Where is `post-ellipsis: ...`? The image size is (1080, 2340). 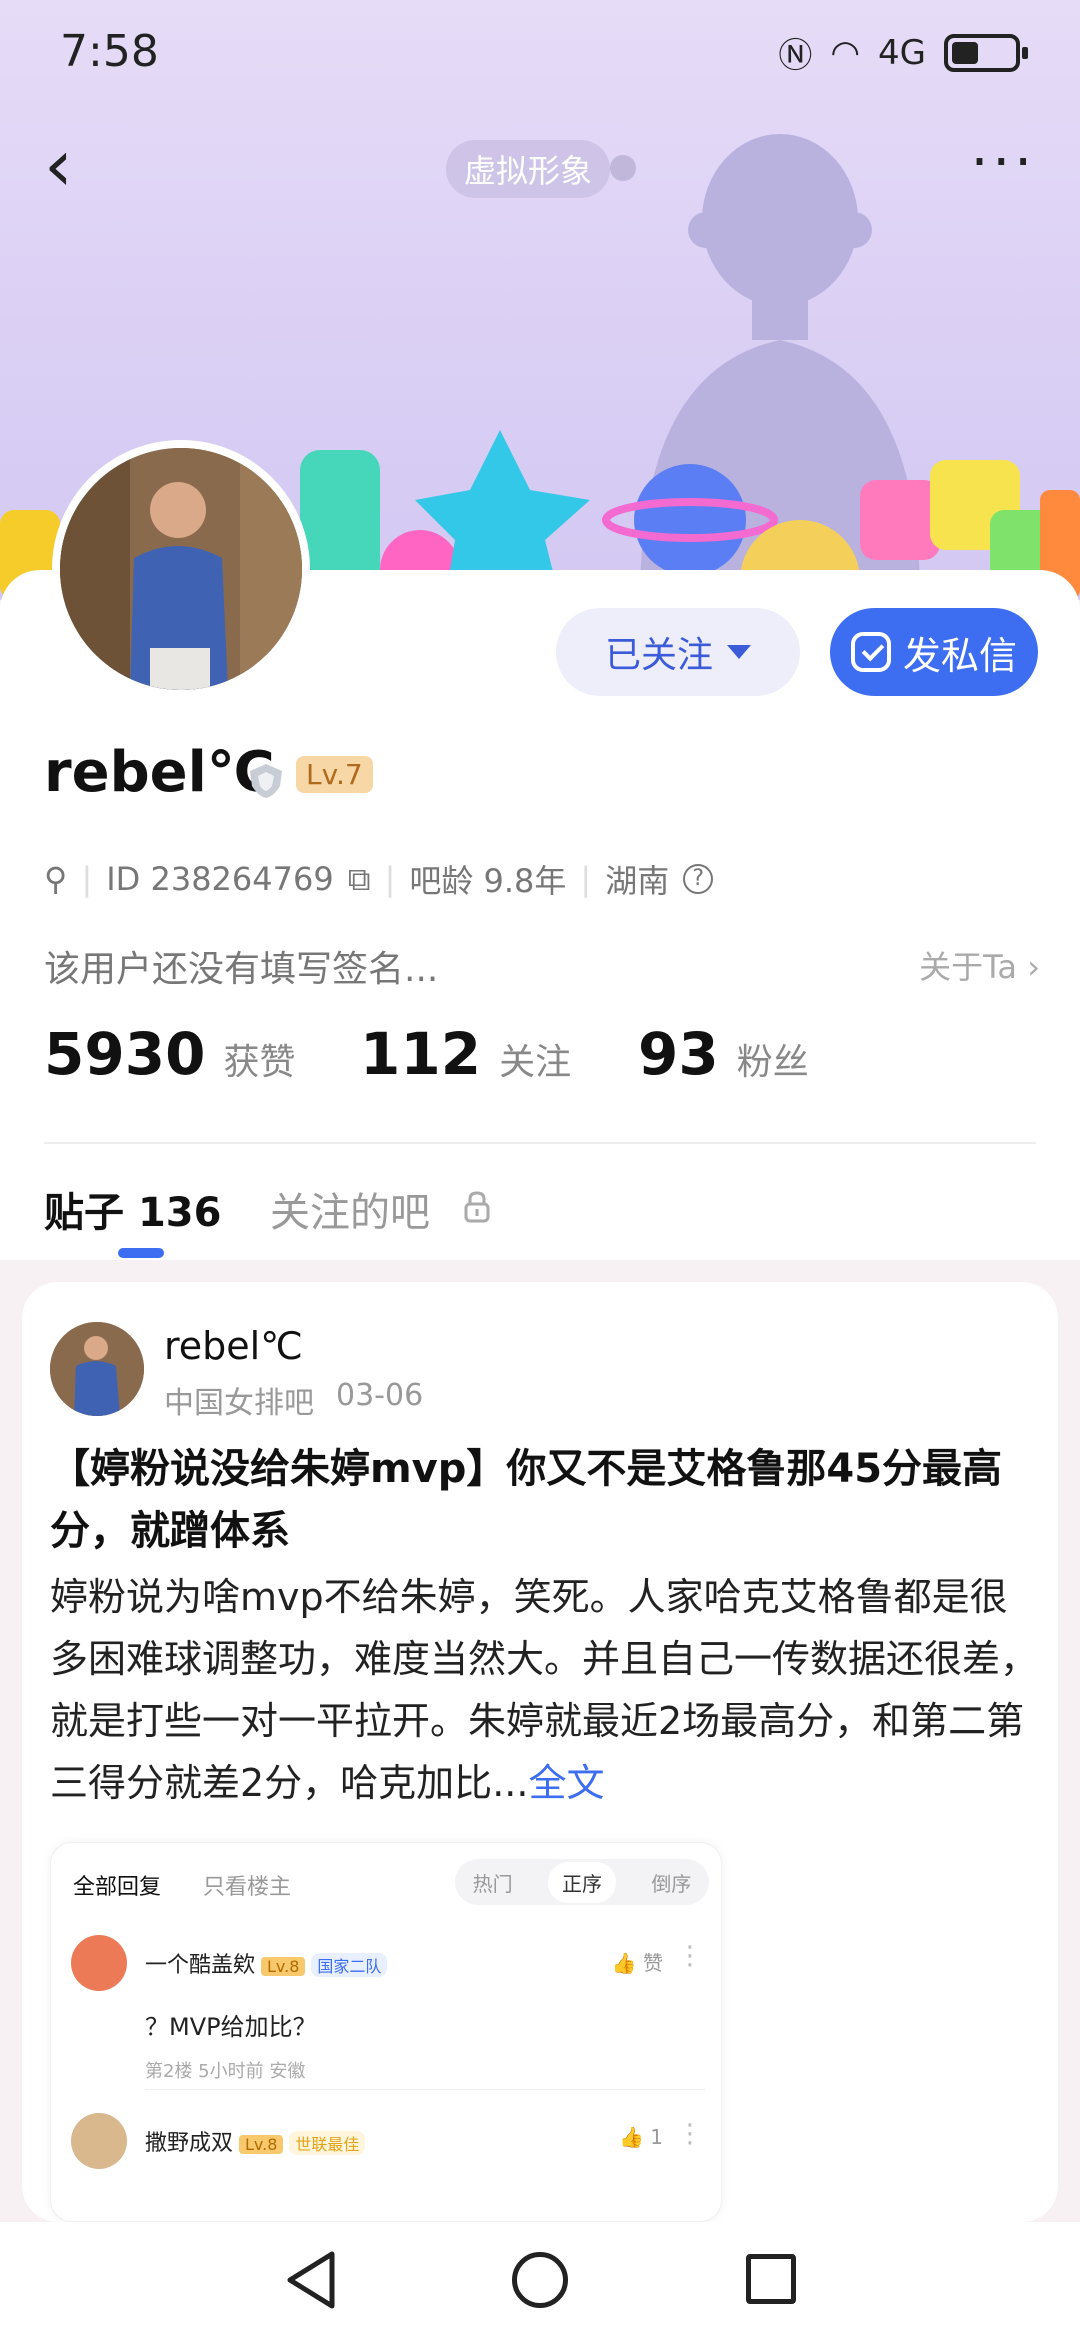 post-ellipsis: ... is located at coordinates (510, 1783).